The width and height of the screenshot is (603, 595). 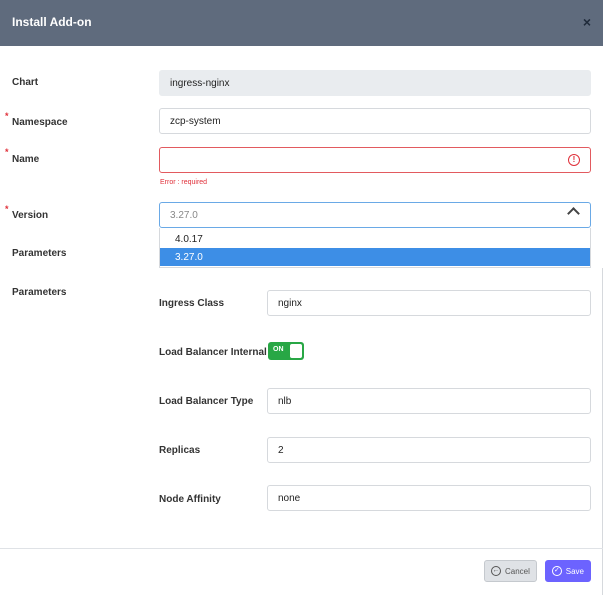 I want to click on name-error-text: Error : required, so click(x=184, y=182).